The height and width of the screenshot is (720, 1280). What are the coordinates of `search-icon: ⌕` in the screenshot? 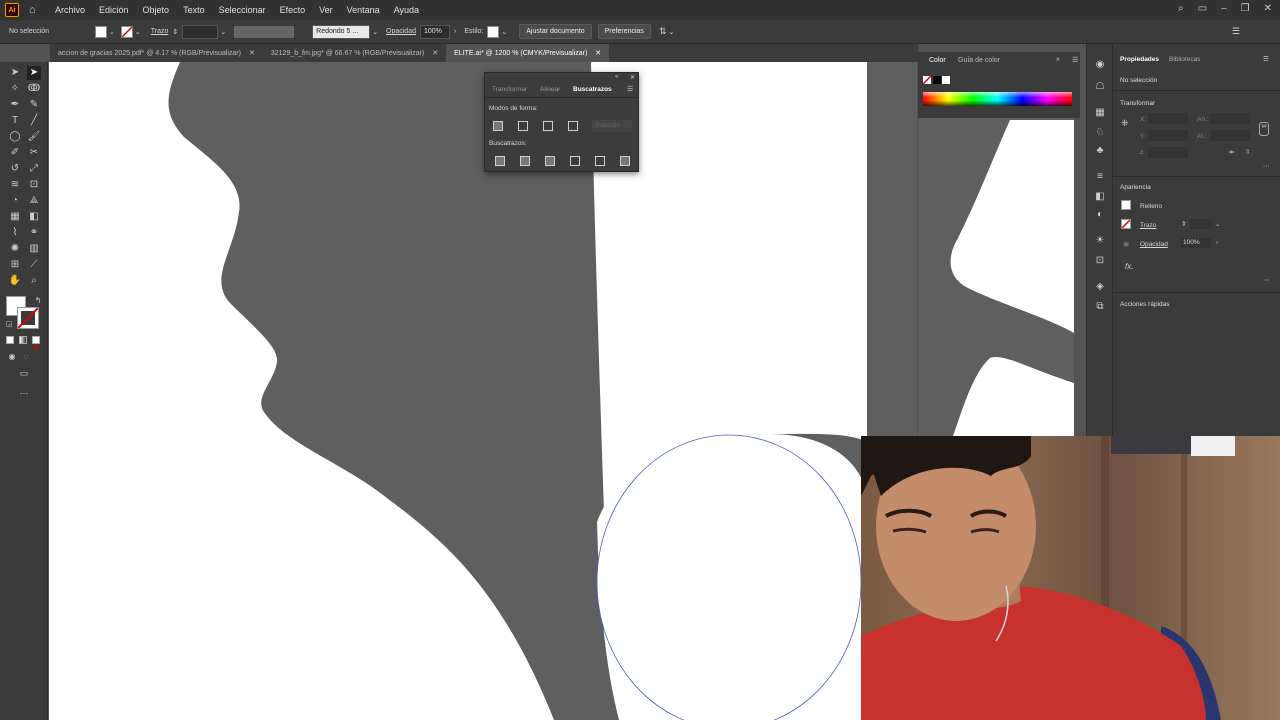 It's located at (1181, 8).